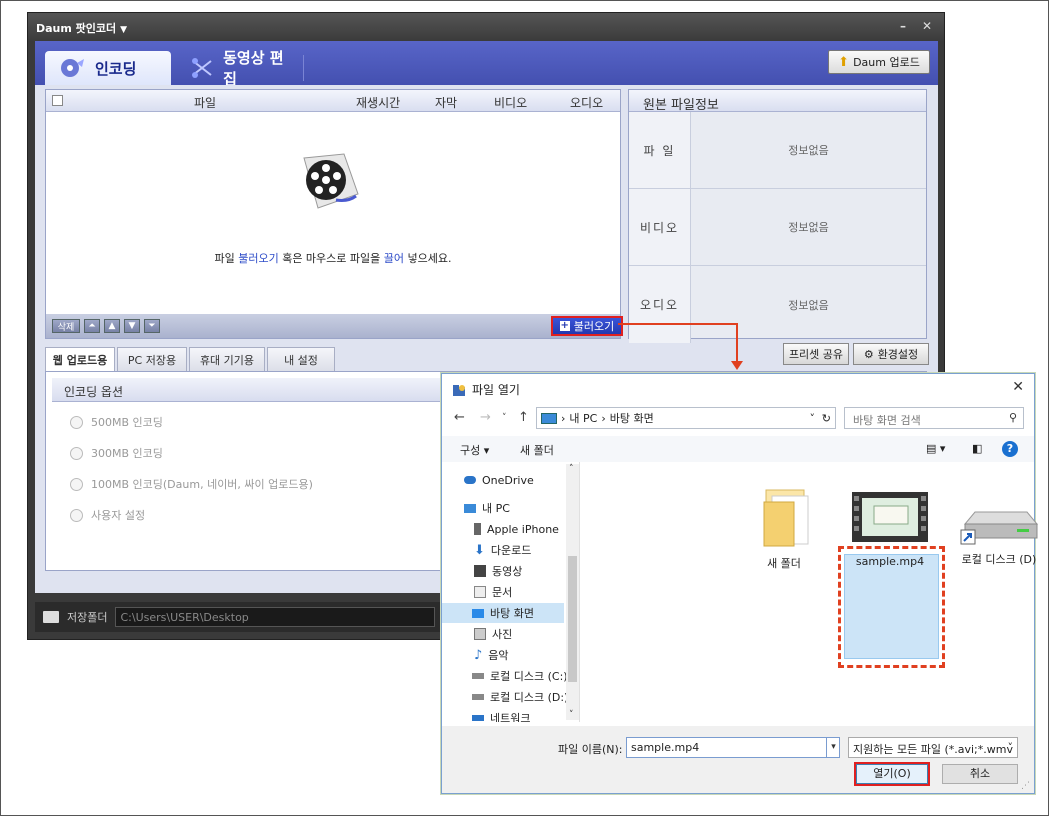 This screenshot has width=1049, height=816. I want to click on nav-item-onedrive: OneDrive, so click(499, 480).